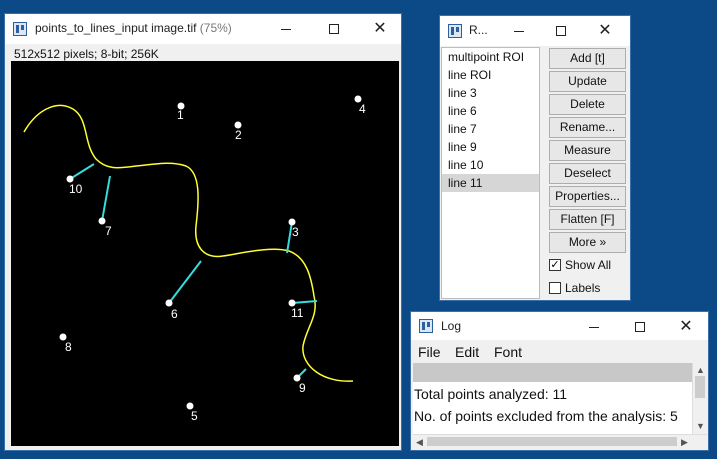  I want to click on log-title: Log, so click(451, 326).